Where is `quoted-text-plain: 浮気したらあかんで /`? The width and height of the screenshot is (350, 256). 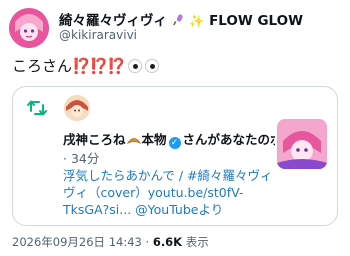
quoted-text-plain: 浮気したらあかんで / is located at coordinates (125, 175).